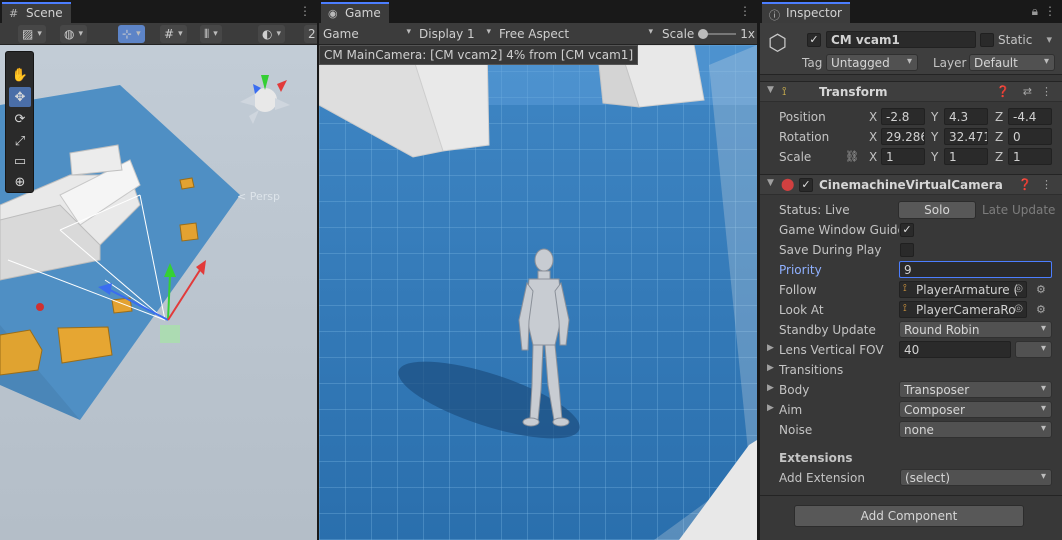 Image resolution: width=1062 pixels, height=540 pixels. I want to click on layer-dropdown: Default, so click(1012, 62).